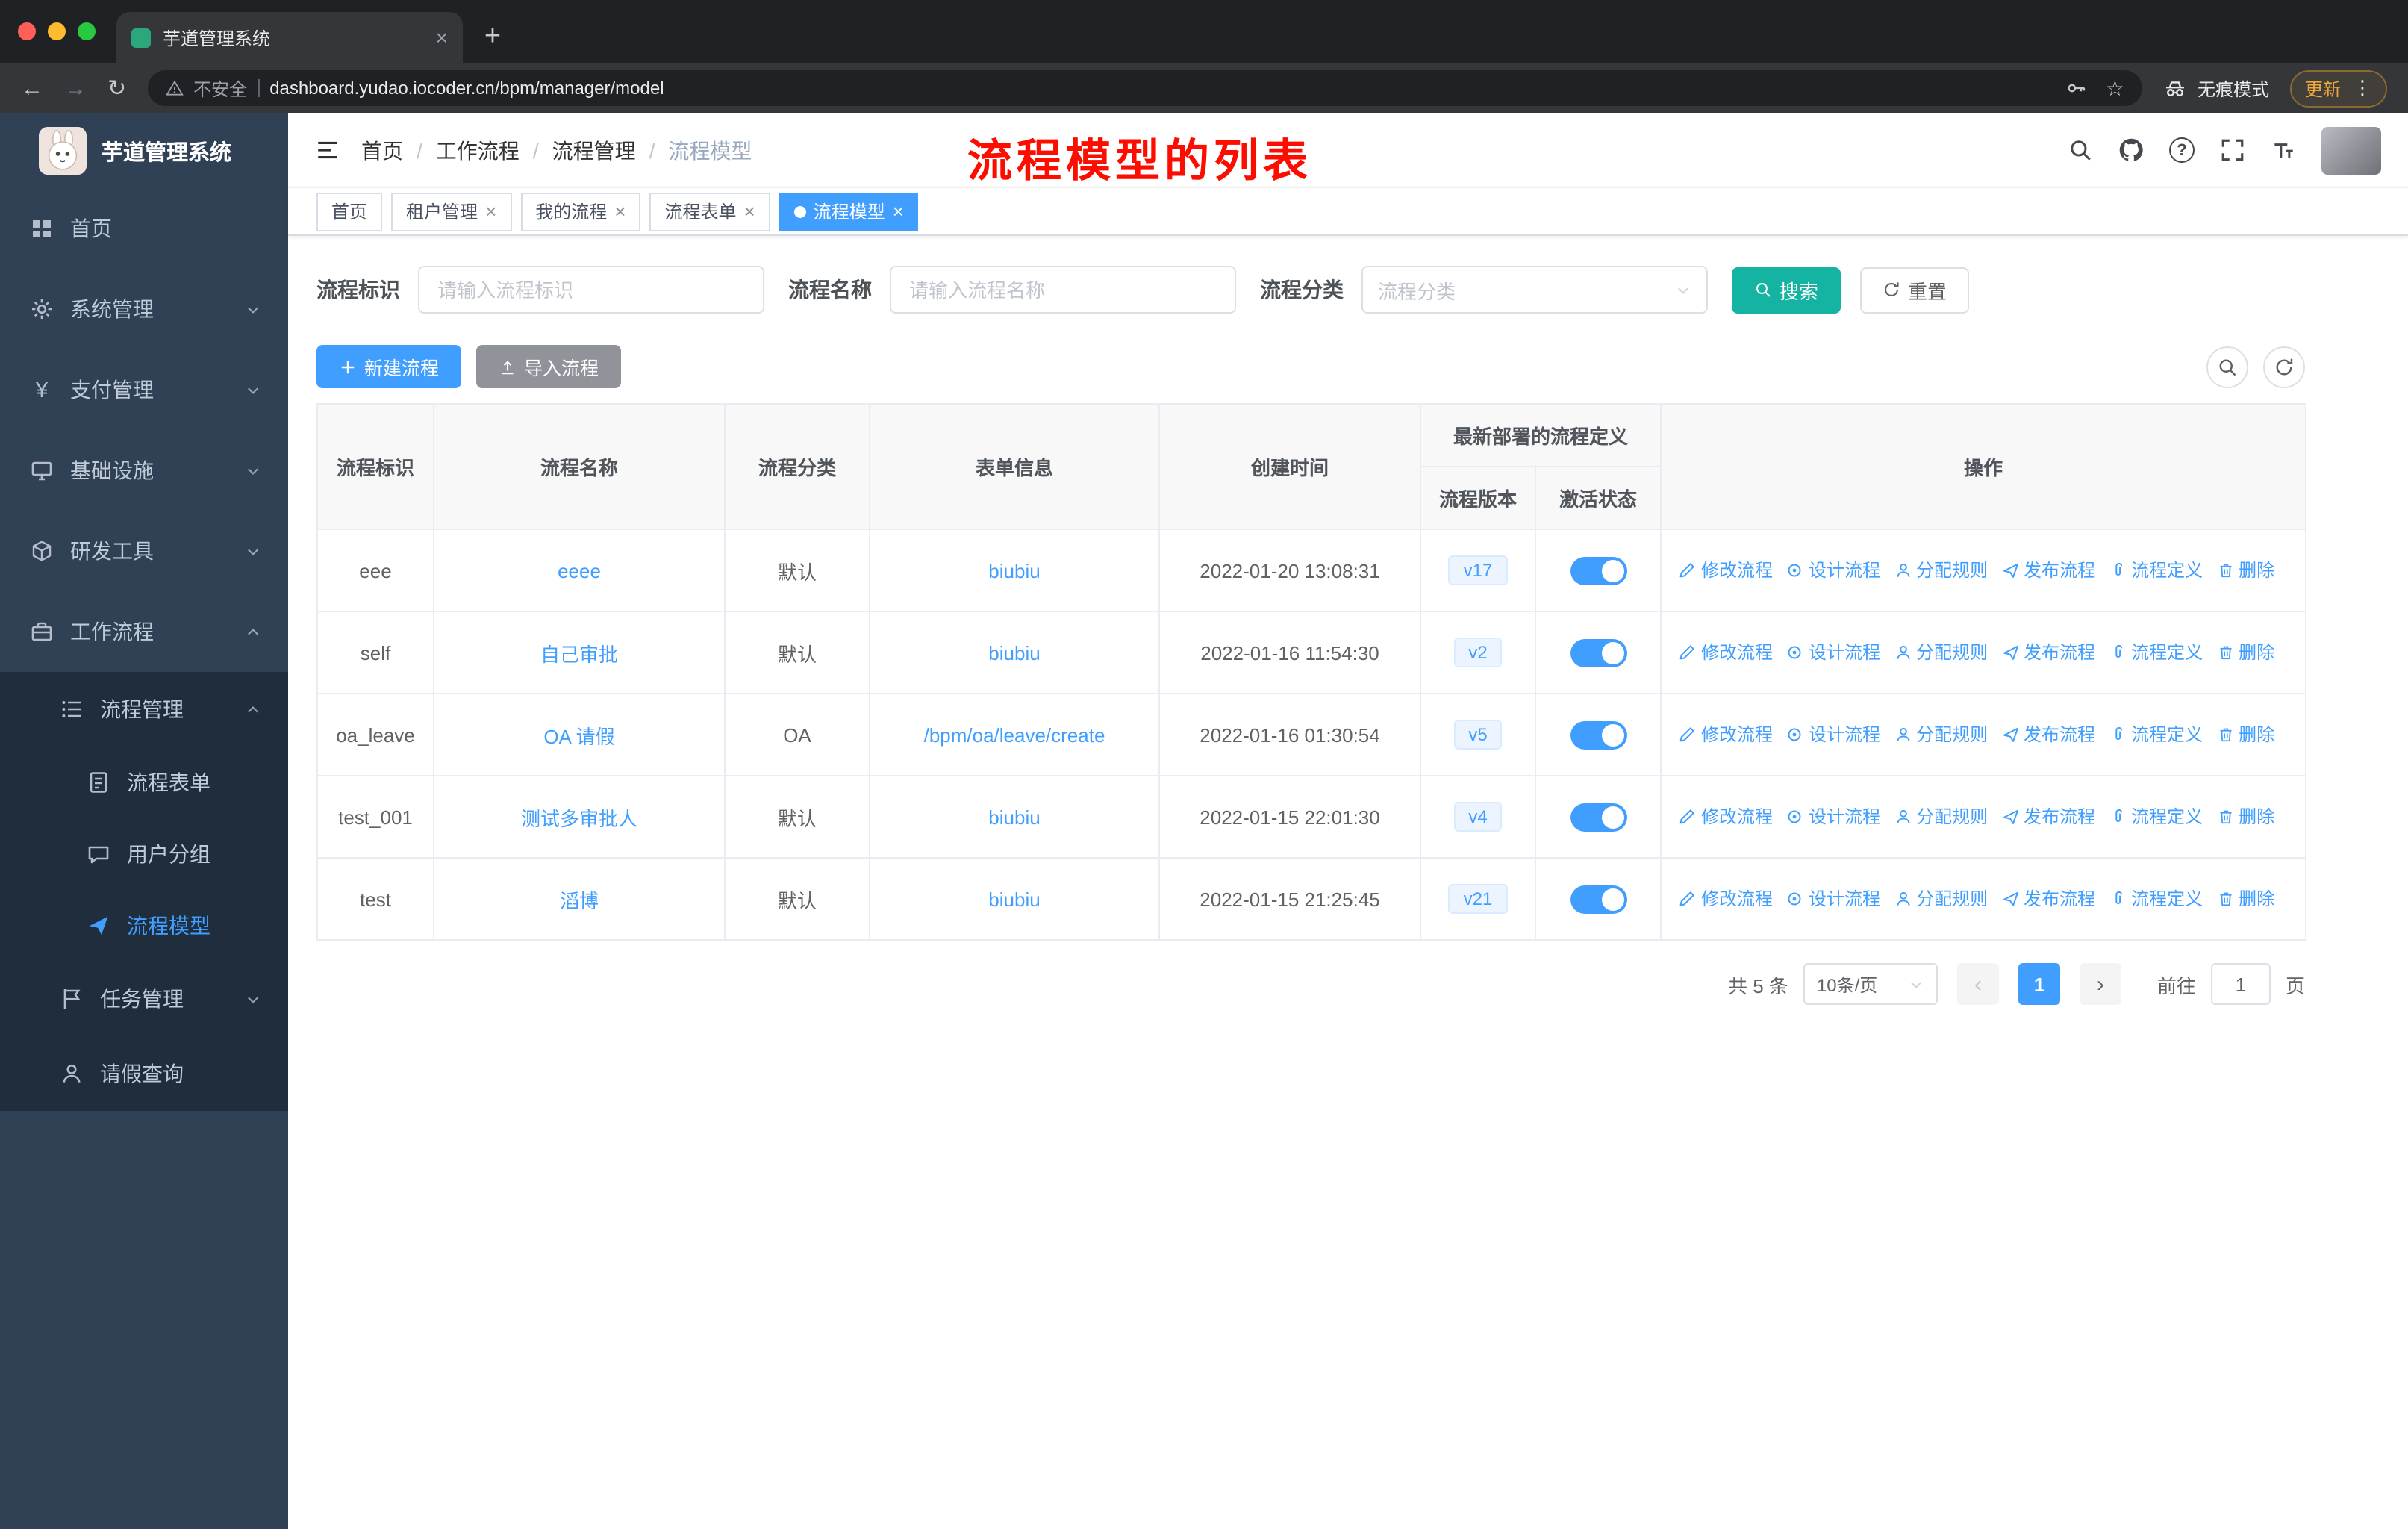 This screenshot has width=2408, height=1529. I want to click on page-size-select: 10条/页, so click(1870, 984).